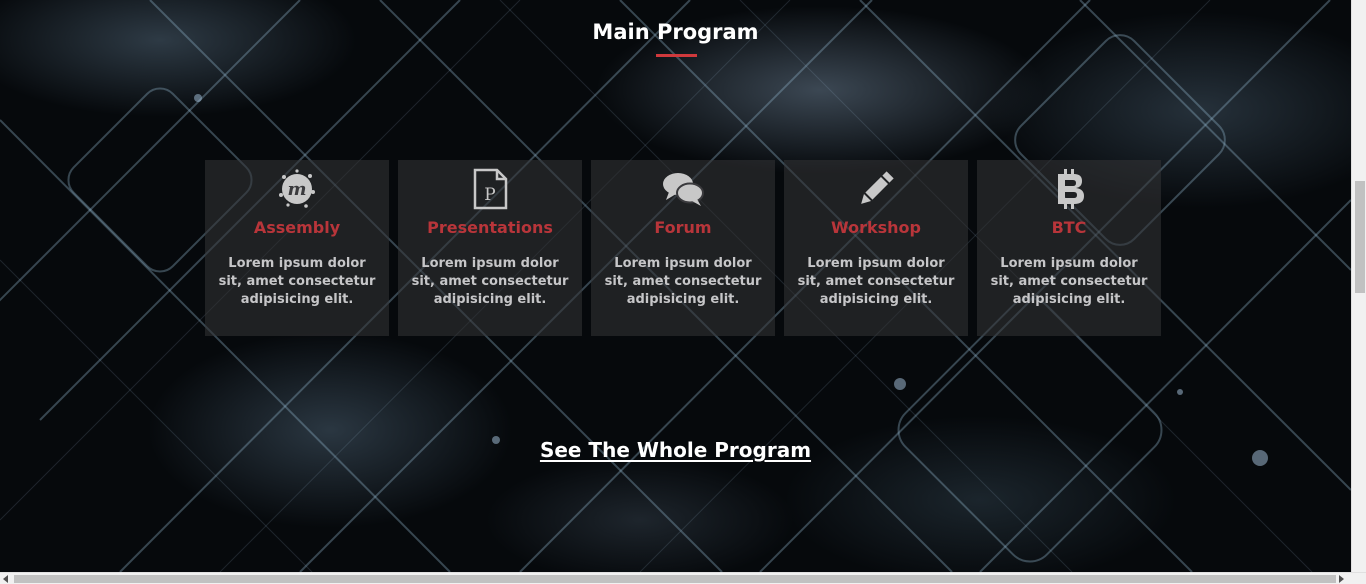 The height and width of the screenshot is (584, 1366). Describe the element at coordinates (490, 227) in the screenshot. I see `card-title: Presentations` at that location.